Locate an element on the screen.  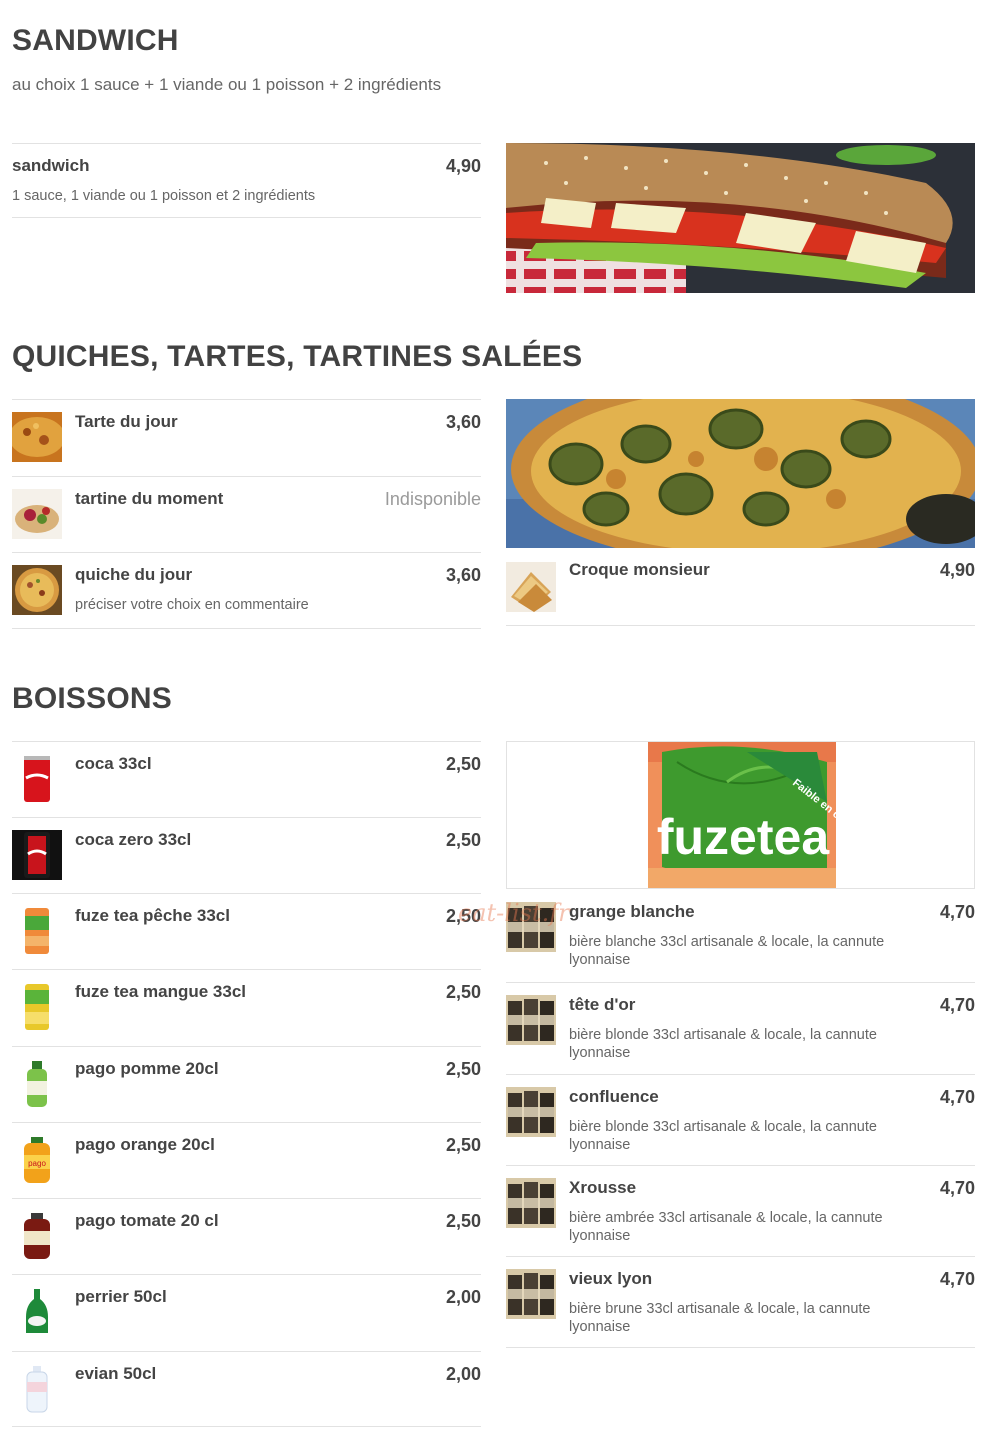
item-description: préciser votre choix en commentaire is located at coordinates (192, 605).